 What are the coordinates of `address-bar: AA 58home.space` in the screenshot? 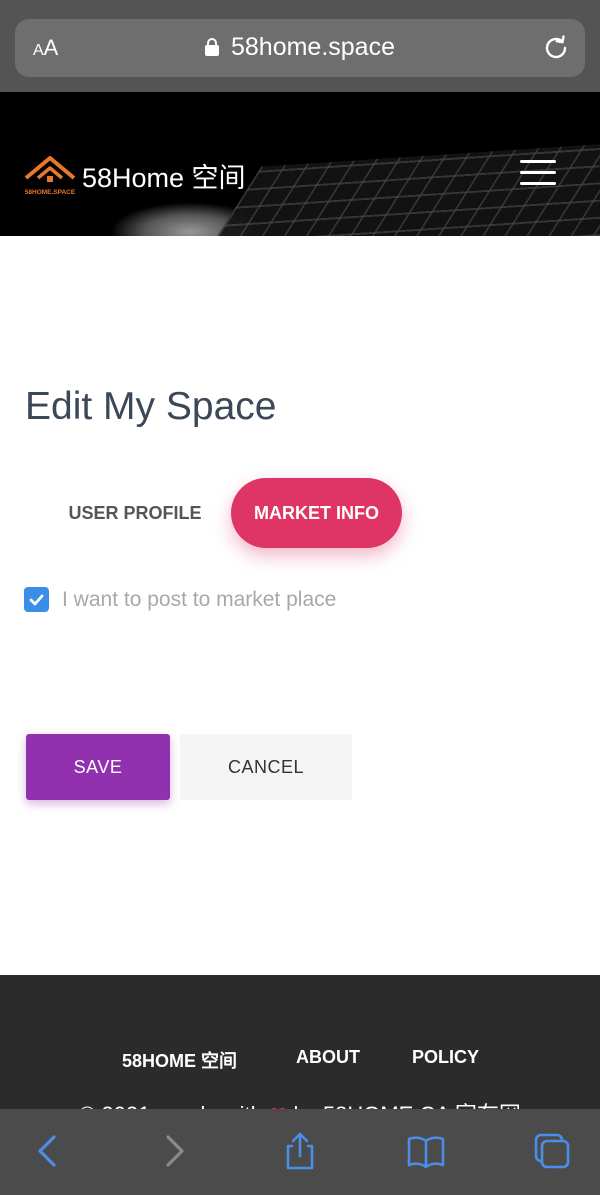 It's located at (300, 48).